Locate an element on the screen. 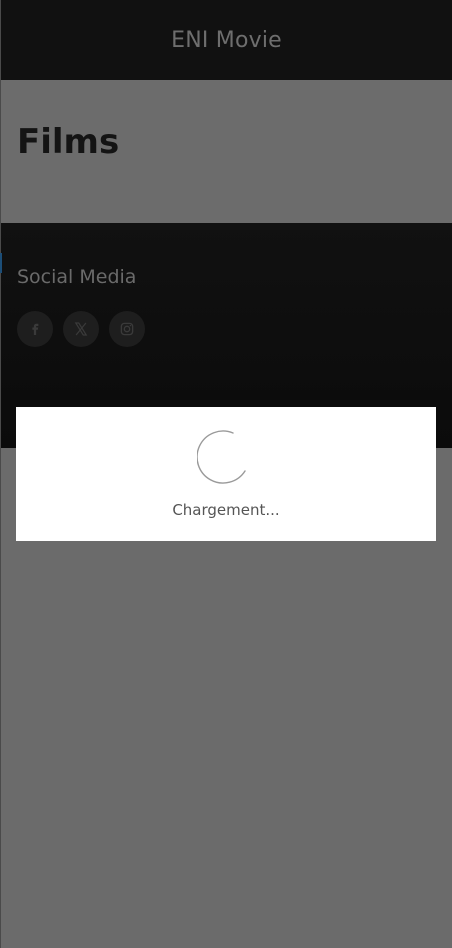  focus-edge-marker is located at coordinates (1, 263).